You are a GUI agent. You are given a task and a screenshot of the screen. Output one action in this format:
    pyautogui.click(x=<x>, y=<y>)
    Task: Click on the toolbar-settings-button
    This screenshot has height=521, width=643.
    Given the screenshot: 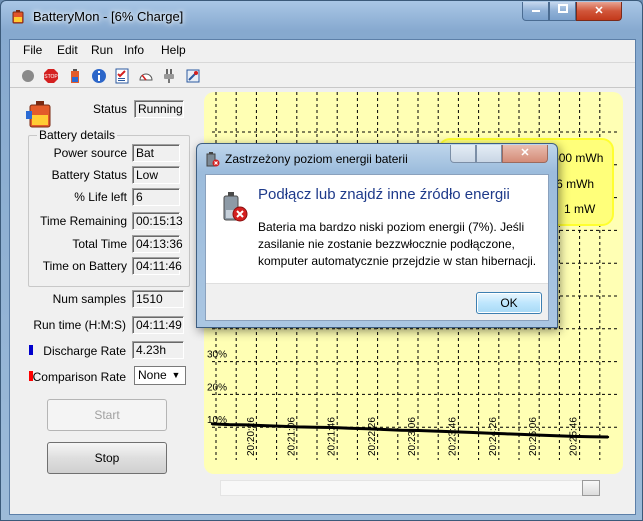 What is the action you would take?
    pyautogui.click(x=193, y=76)
    